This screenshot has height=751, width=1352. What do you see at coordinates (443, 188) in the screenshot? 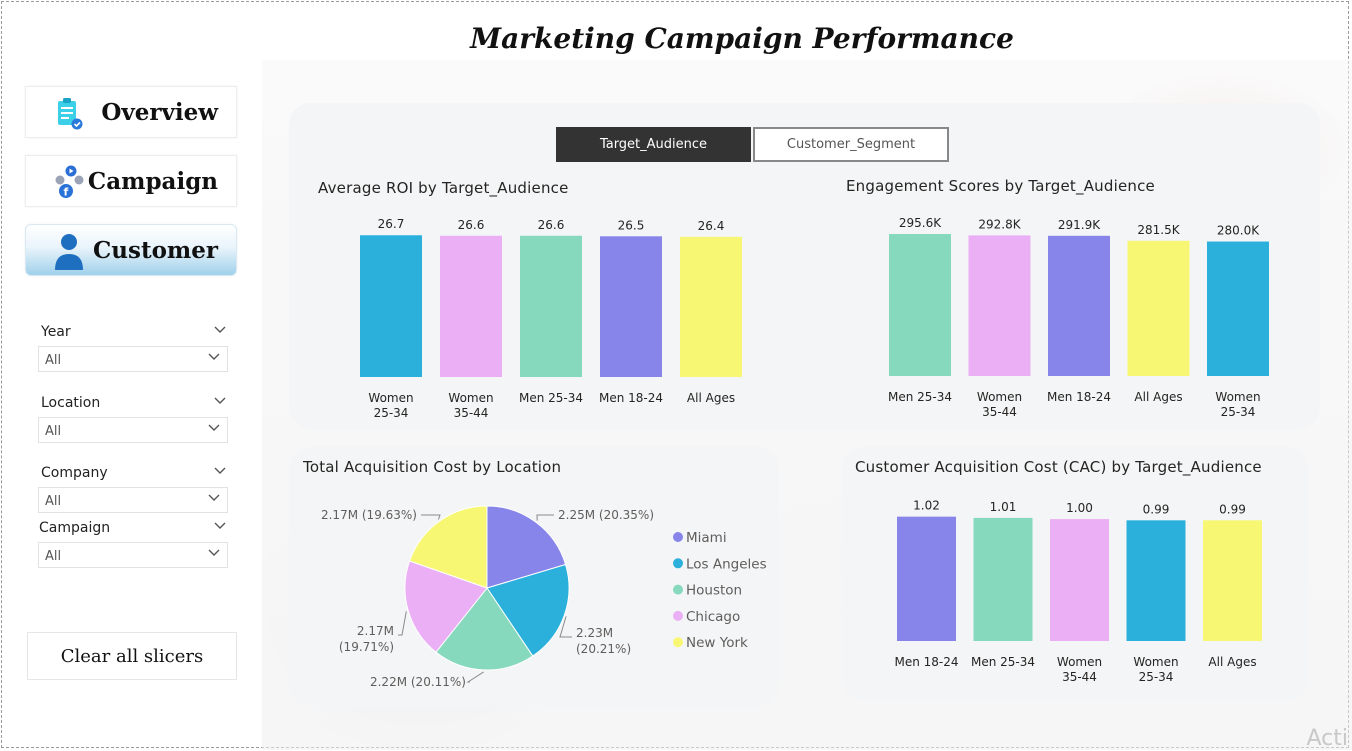
I see `roi-chart-title: Average ROI by Target_Audience` at bounding box center [443, 188].